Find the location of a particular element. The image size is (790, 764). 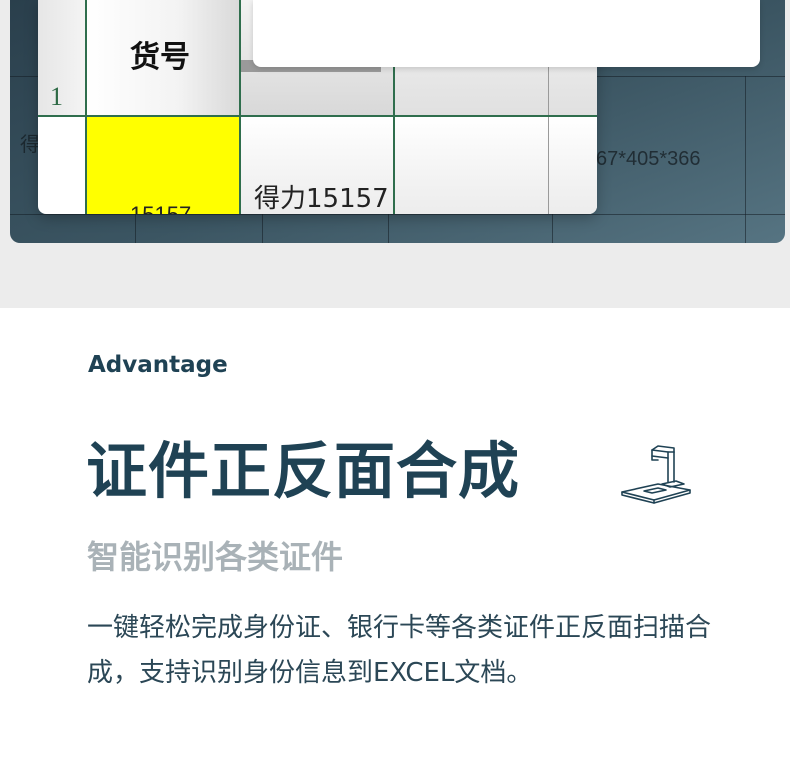

bg-cell-dimensions: 67*405*366 is located at coordinates (648, 159).